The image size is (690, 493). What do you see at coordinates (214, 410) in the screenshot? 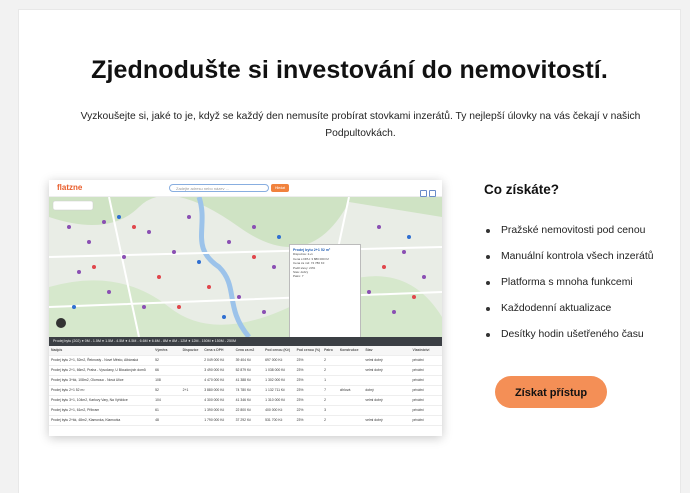
I see `table-cell: 1 390 000 Kč` at bounding box center [214, 410].